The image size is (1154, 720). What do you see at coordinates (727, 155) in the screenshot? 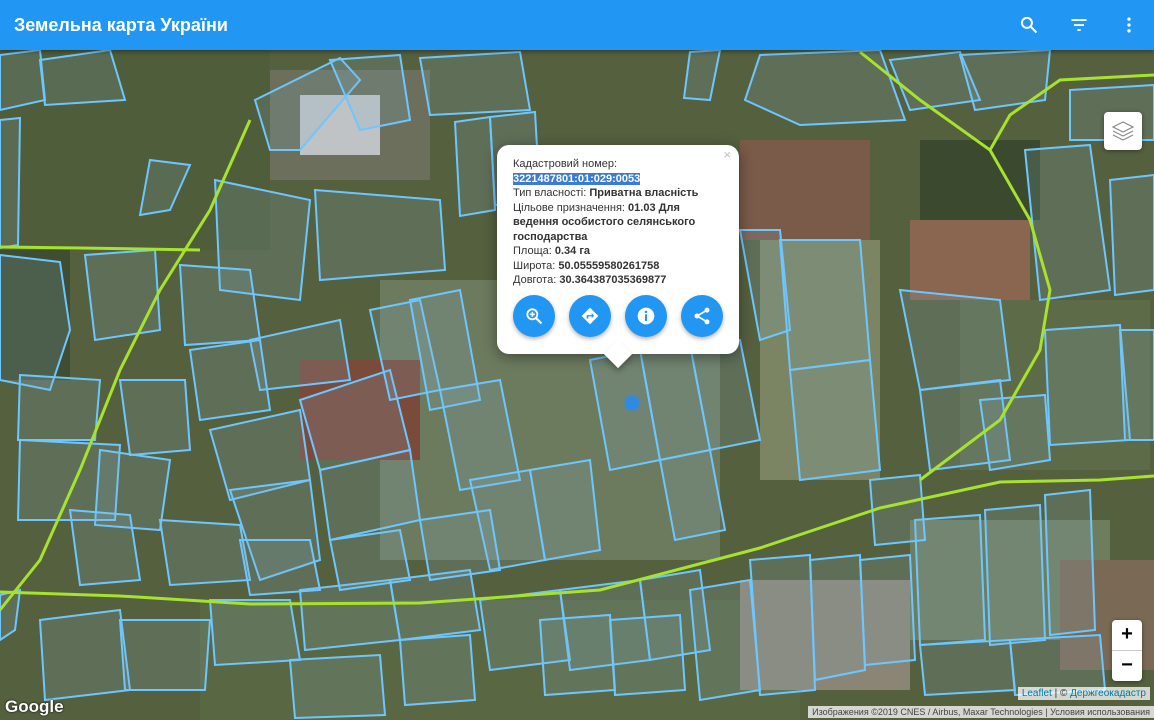
I see `close-icon: ×` at bounding box center [727, 155].